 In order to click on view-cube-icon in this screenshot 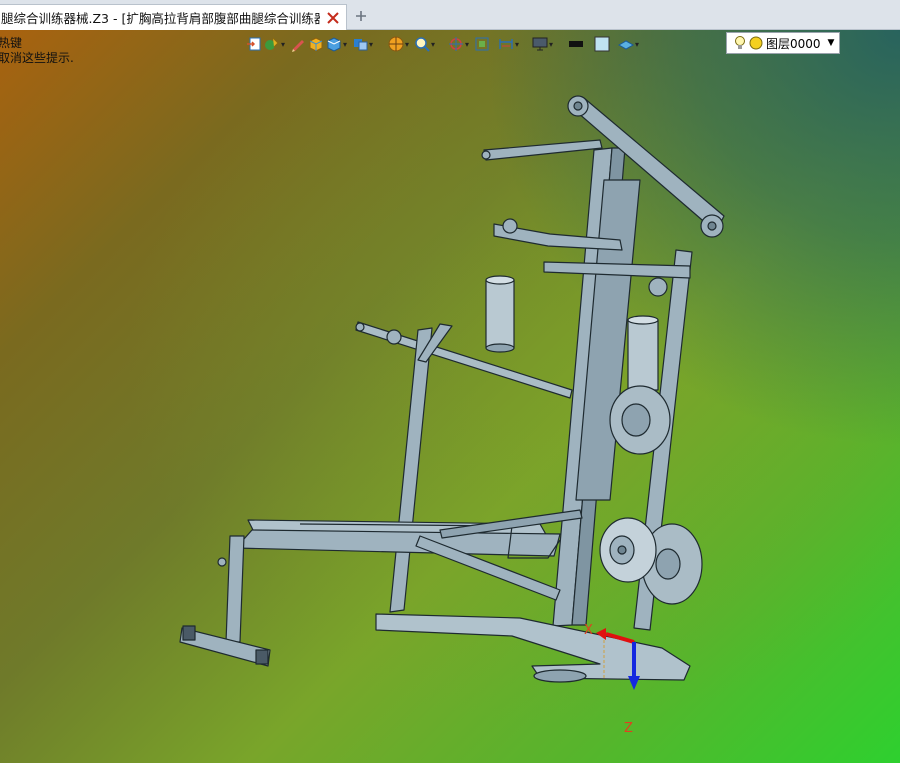, I will do `click(361, 45)`.